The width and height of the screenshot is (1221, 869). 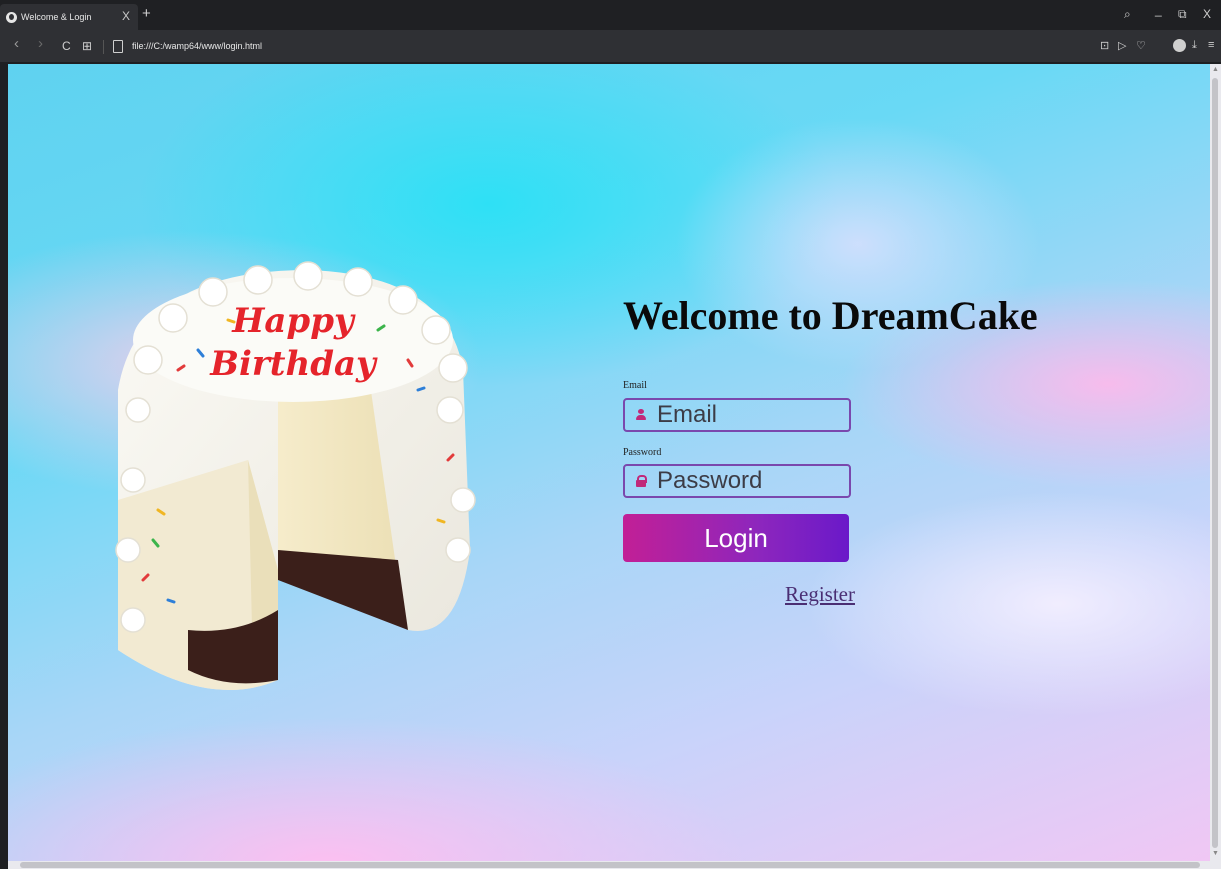 I want to click on password-field, so click(x=752, y=481).